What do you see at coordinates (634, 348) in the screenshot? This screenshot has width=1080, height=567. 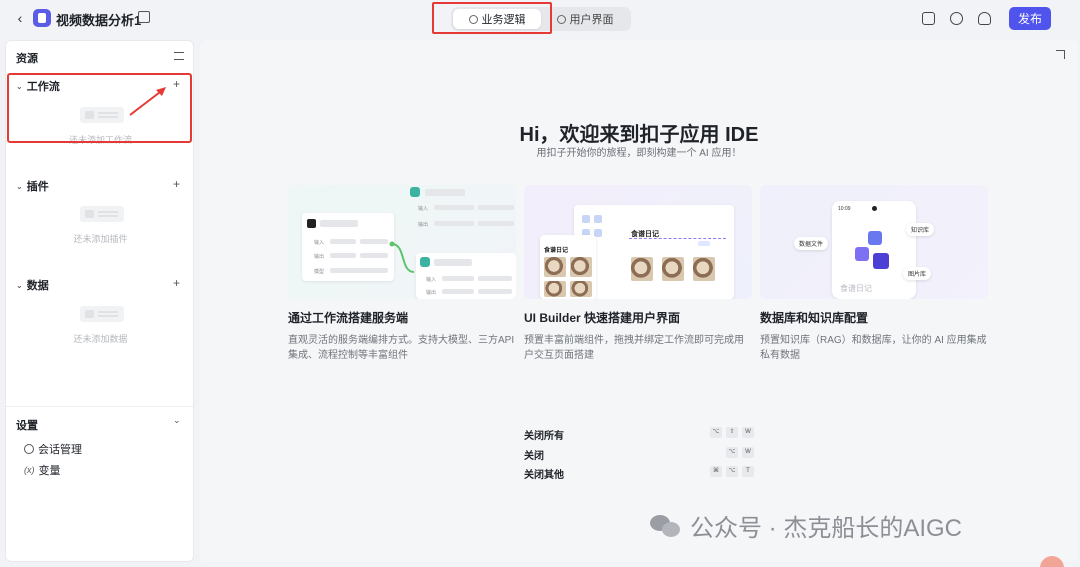 I see `card-description: 预置丰富前端组件，拖拽并绑定工作流即可完成用户交互页面搭建` at bounding box center [634, 348].